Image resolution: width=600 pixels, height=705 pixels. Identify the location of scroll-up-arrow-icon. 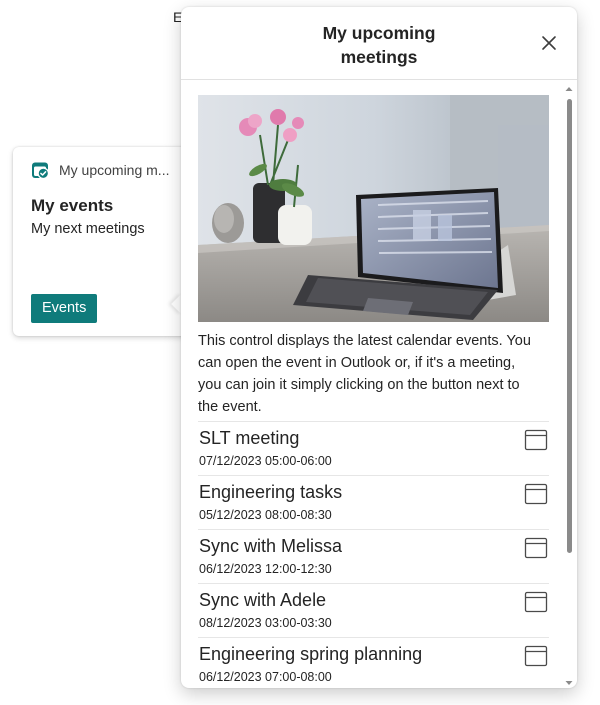
(569, 89).